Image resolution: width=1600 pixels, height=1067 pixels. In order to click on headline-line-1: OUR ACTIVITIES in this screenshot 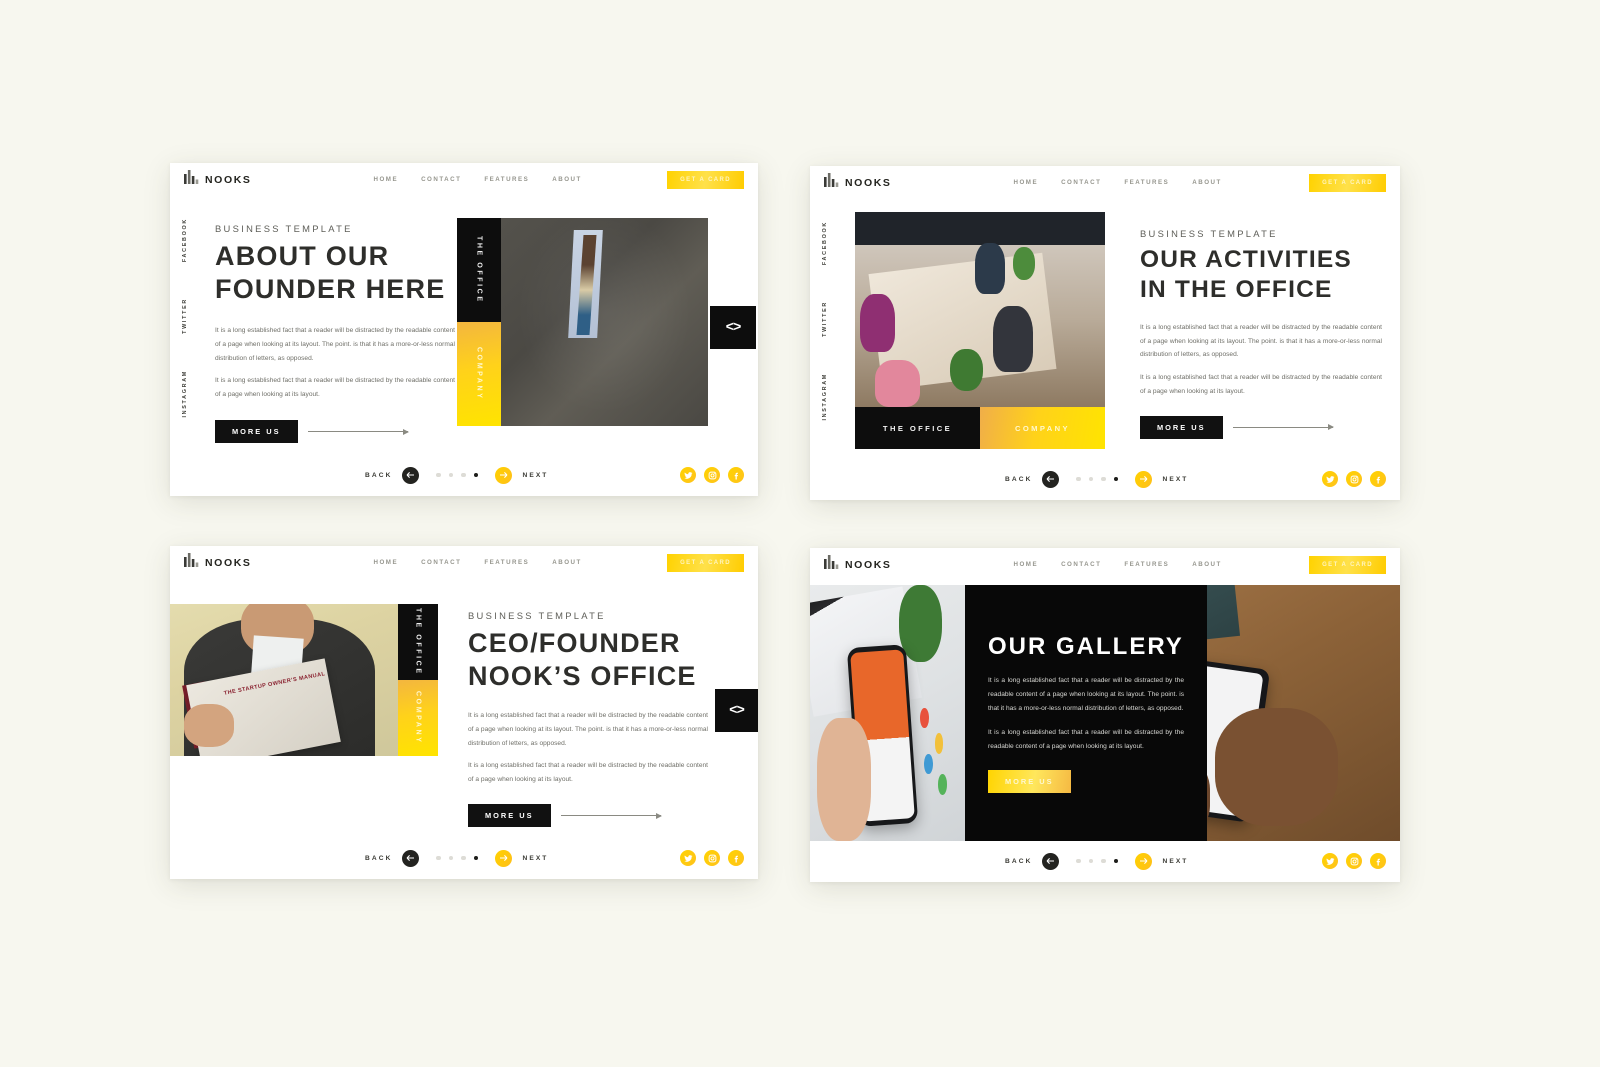, I will do `click(1246, 259)`.